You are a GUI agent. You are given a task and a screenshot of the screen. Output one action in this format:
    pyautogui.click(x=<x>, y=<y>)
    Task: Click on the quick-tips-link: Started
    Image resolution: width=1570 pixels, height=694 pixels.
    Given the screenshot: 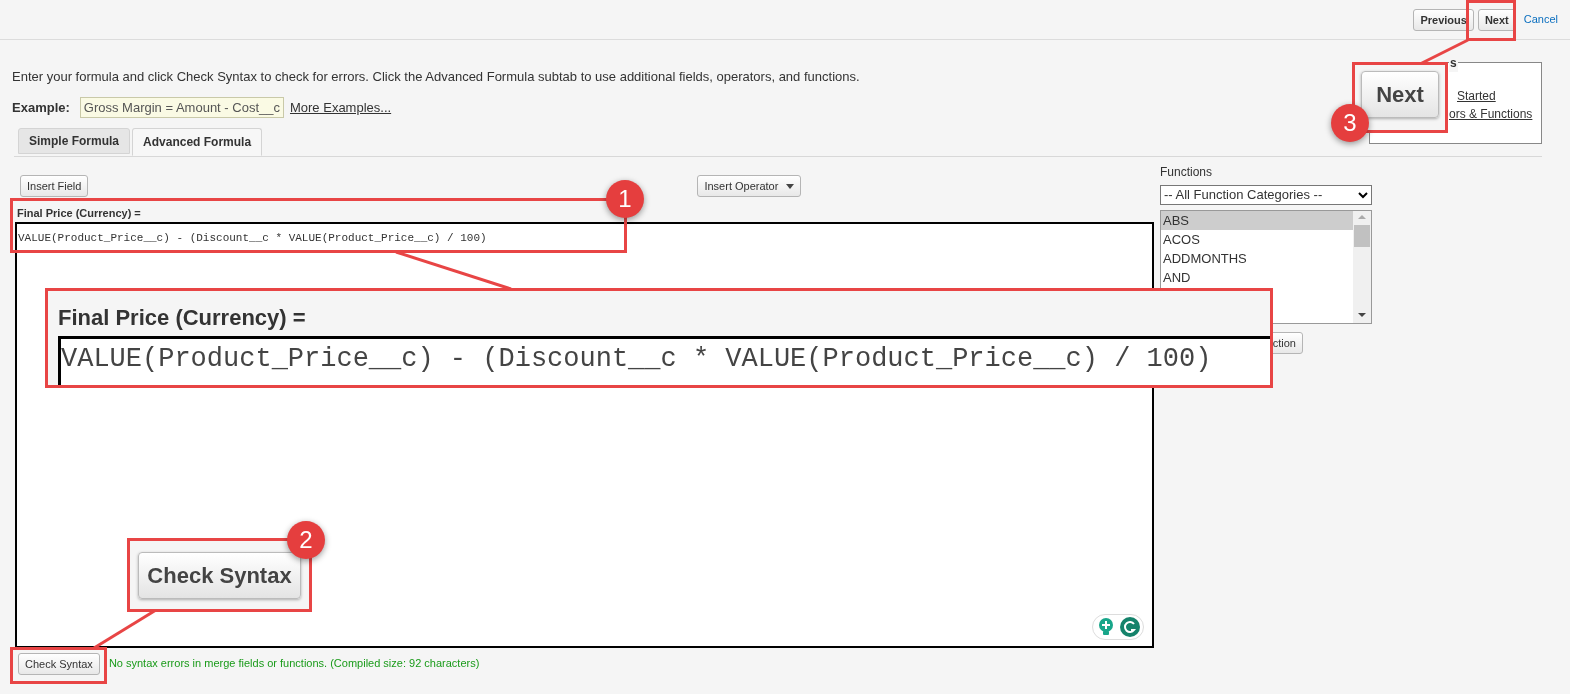 What is the action you would take?
    pyautogui.click(x=1476, y=96)
    